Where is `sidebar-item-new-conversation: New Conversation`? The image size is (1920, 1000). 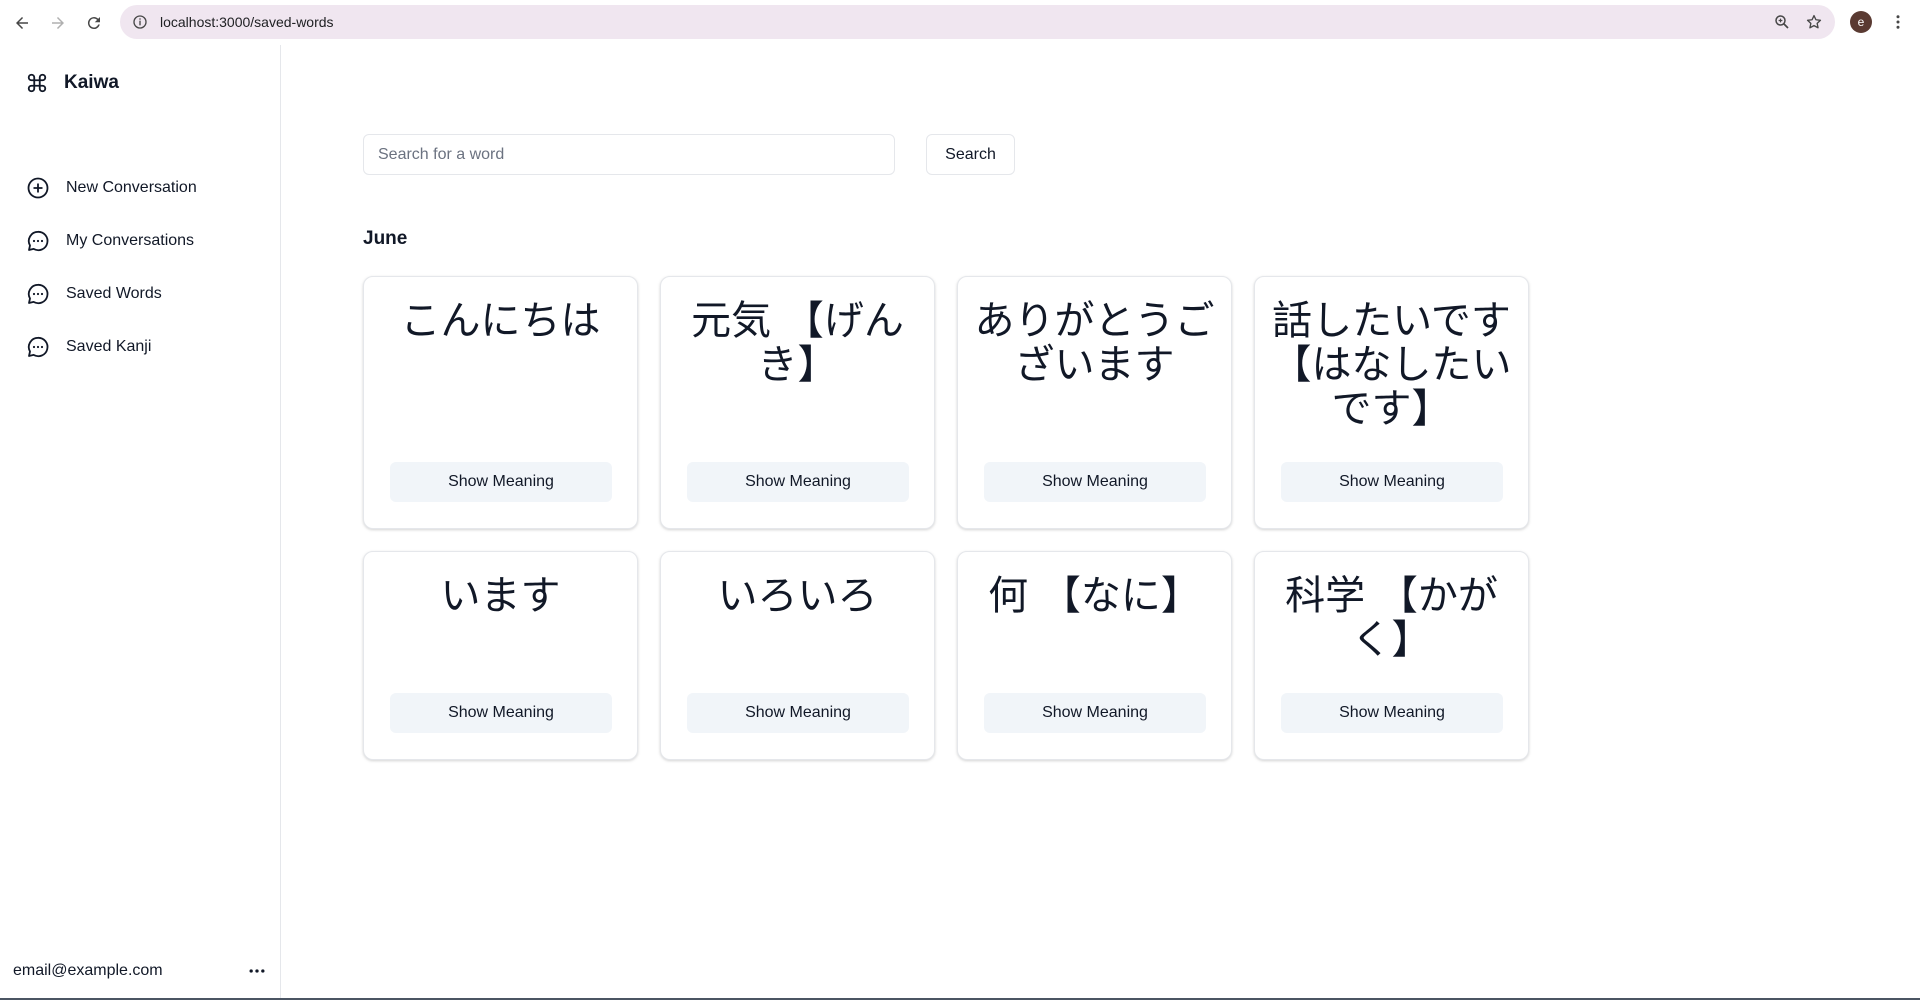 sidebar-item-new-conversation: New Conversation is located at coordinates (111, 187).